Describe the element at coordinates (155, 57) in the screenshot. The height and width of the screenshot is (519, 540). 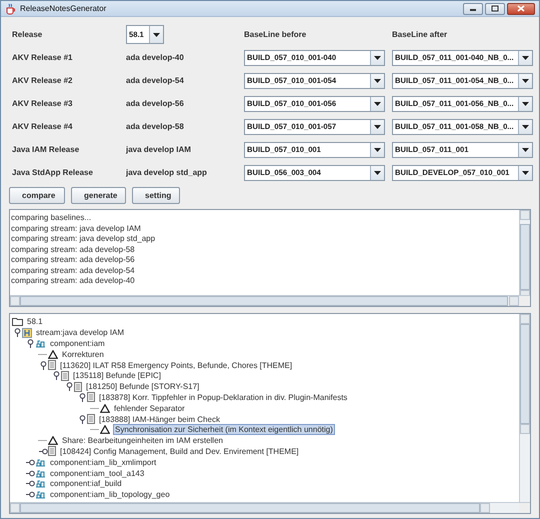
I see `stream-name: ada develop-40` at that location.